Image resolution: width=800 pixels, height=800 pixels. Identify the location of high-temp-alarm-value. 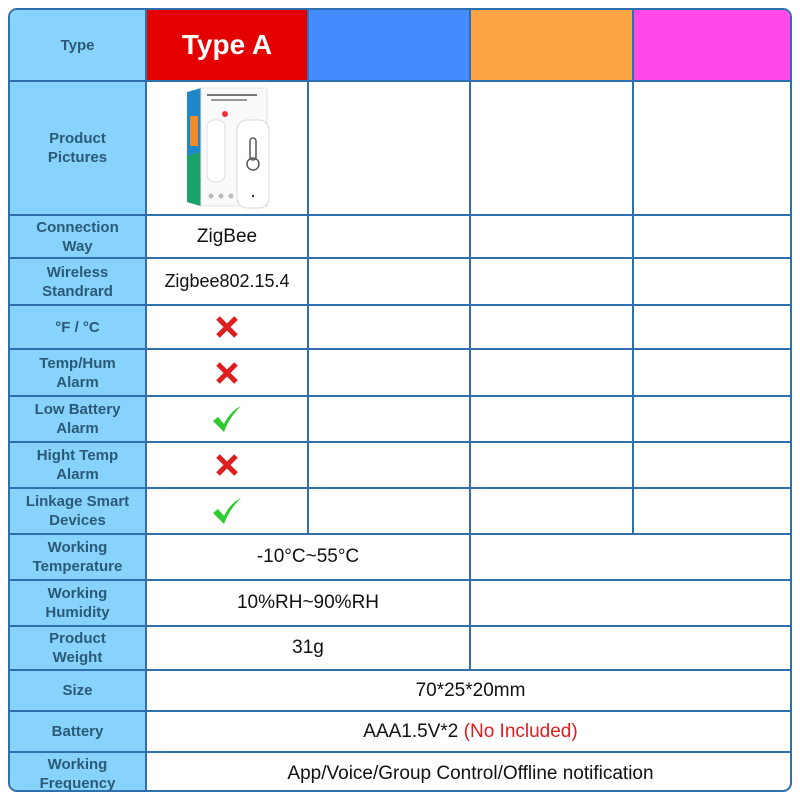
(228, 466).